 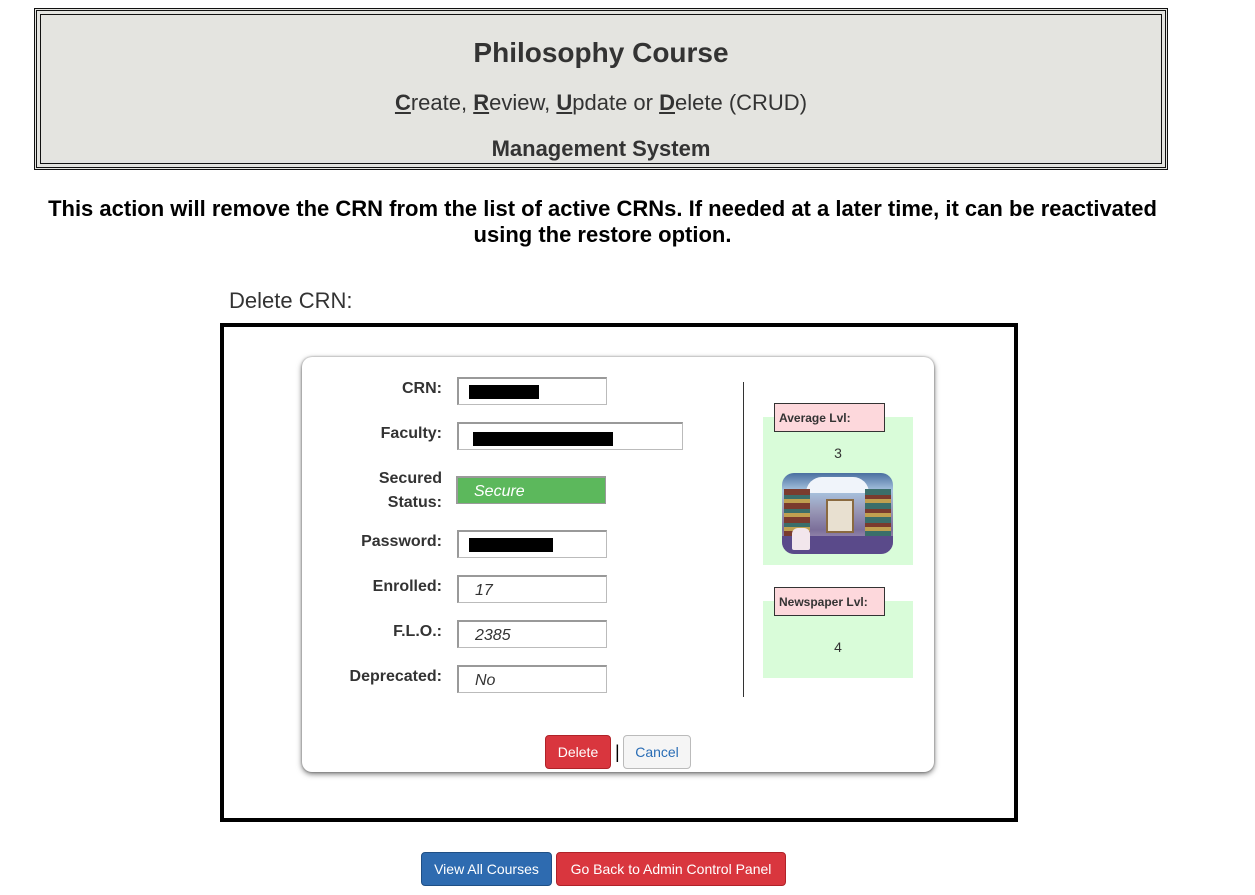 I want to click on average-level-value: 3, so click(x=838, y=453).